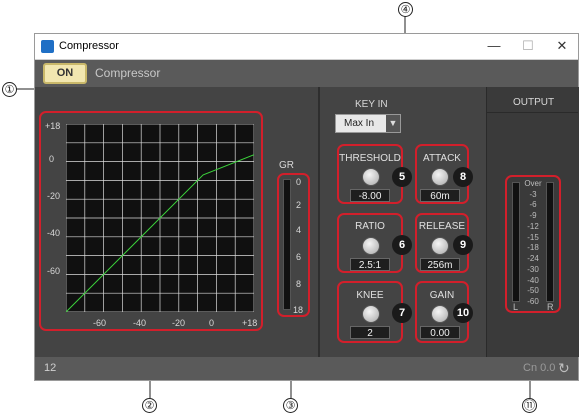 The height and width of the screenshot is (415, 579). I want to click on knee-knob, so click(371, 314).